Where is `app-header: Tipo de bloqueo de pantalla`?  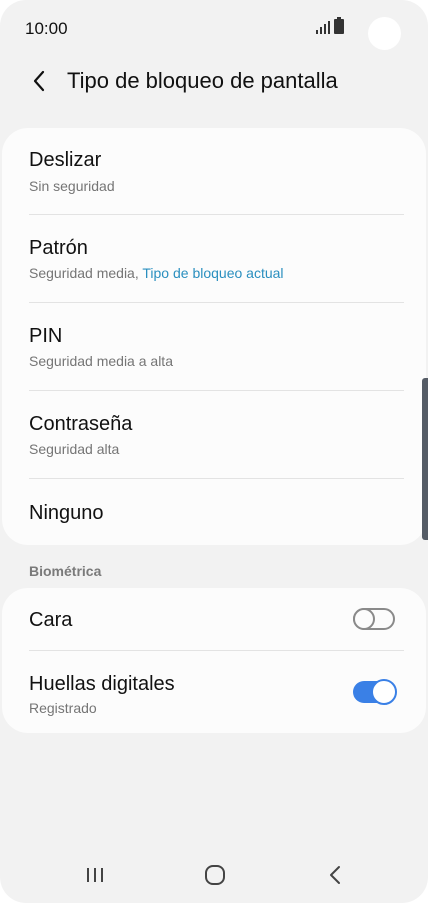 app-header: Tipo de bloqueo de pantalla is located at coordinates (214, 82).